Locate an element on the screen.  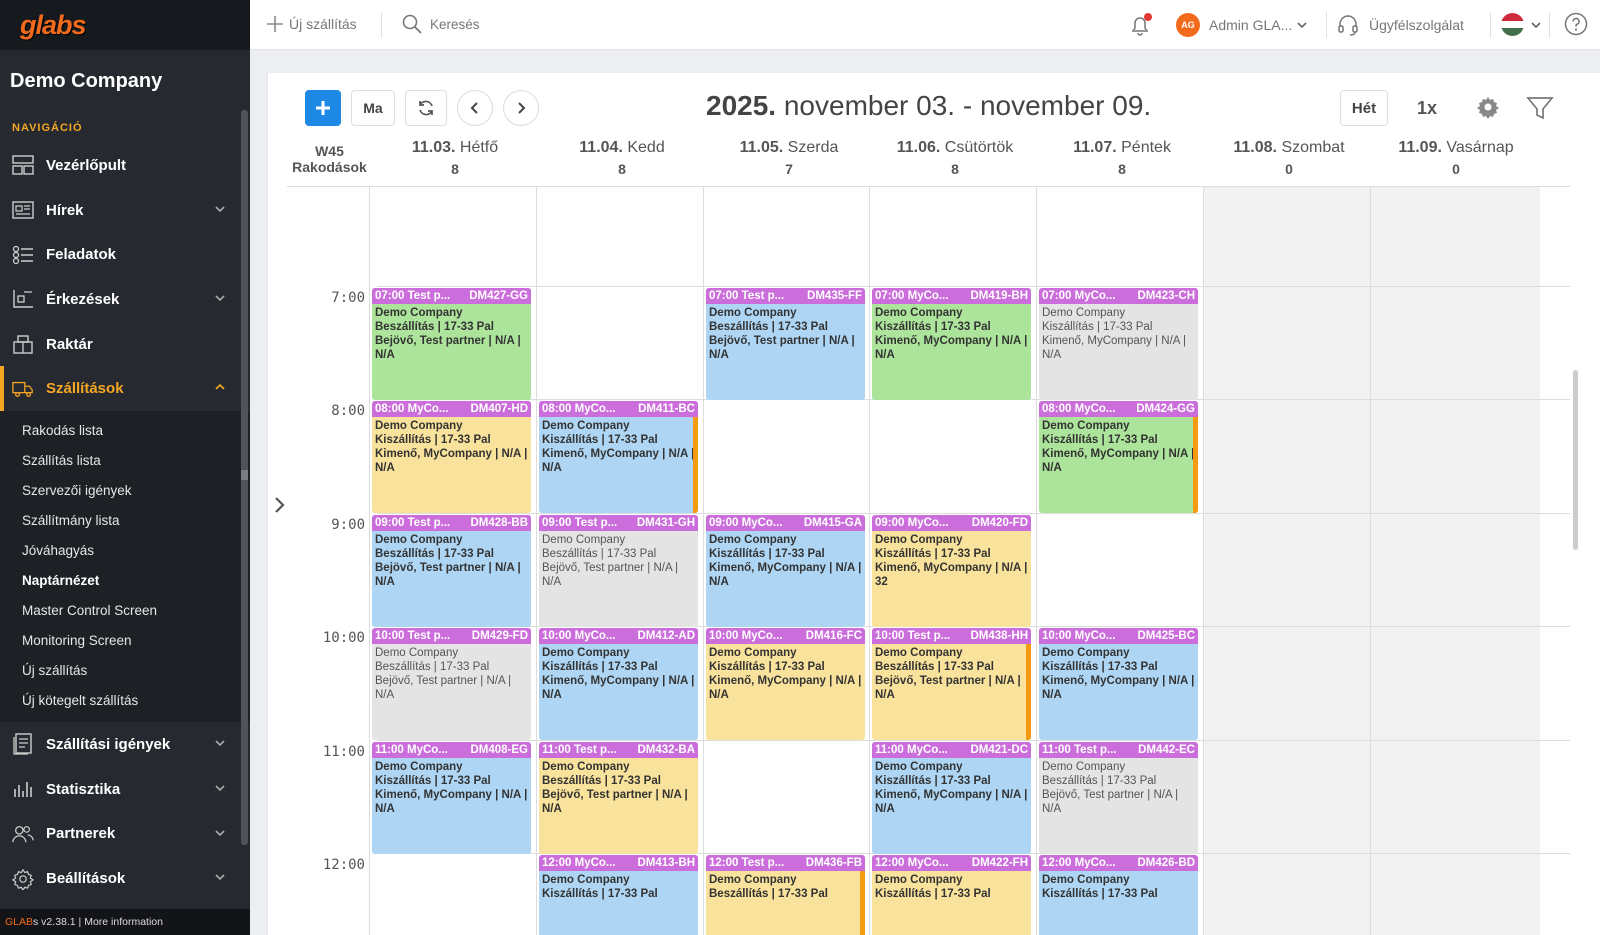
logo: glabs is located at coordinates (53, 25).